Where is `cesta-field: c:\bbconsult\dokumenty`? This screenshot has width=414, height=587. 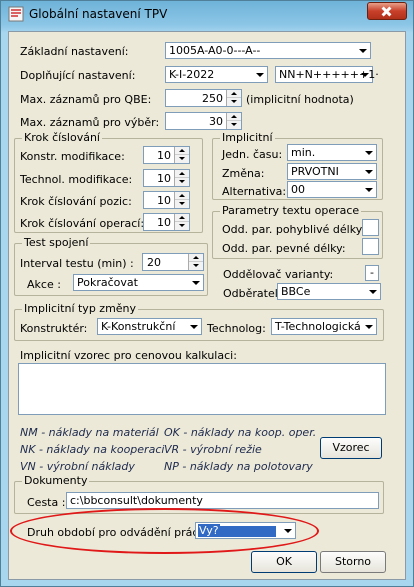
cesta-field: c:\bbconsult\dokumenty is located at coordinates (222, 500).